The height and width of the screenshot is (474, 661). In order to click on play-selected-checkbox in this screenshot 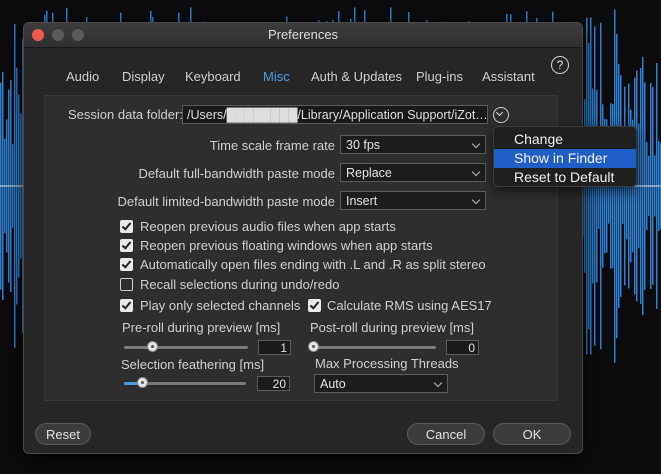, I will do `click(126, 305)`.